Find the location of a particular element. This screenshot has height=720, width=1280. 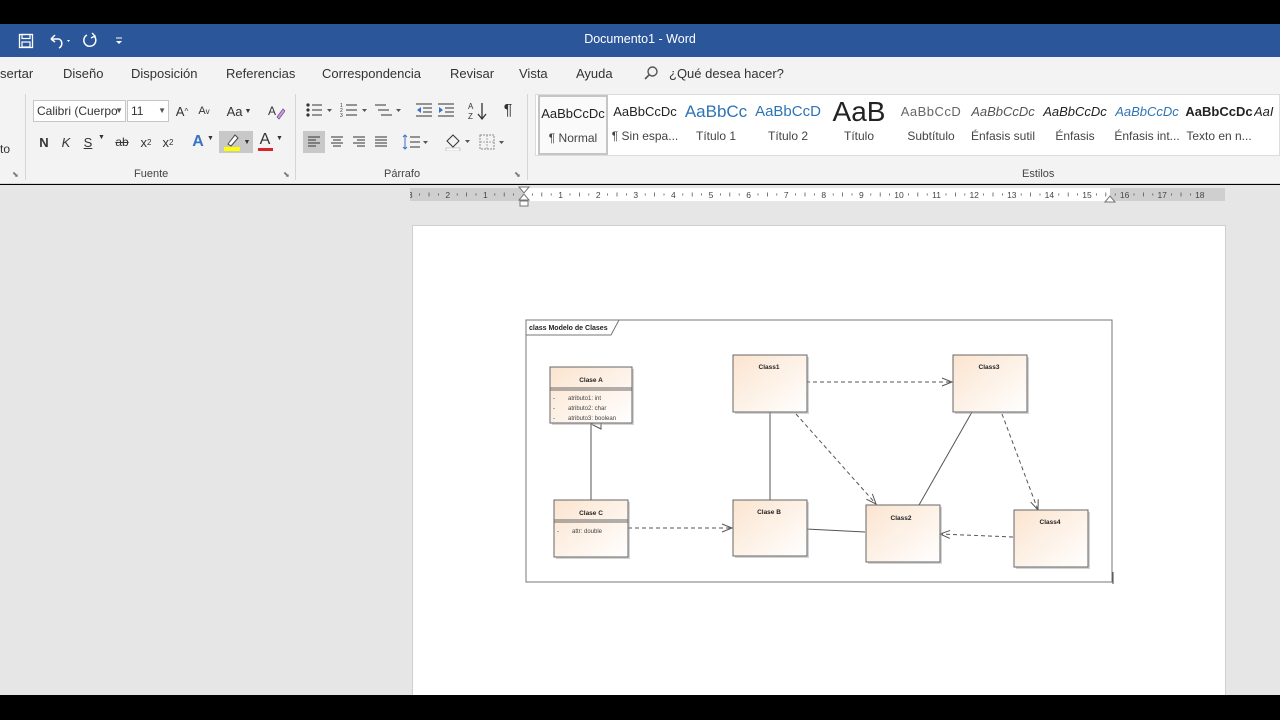

align-left-icon is located at coordinates (314, 142).